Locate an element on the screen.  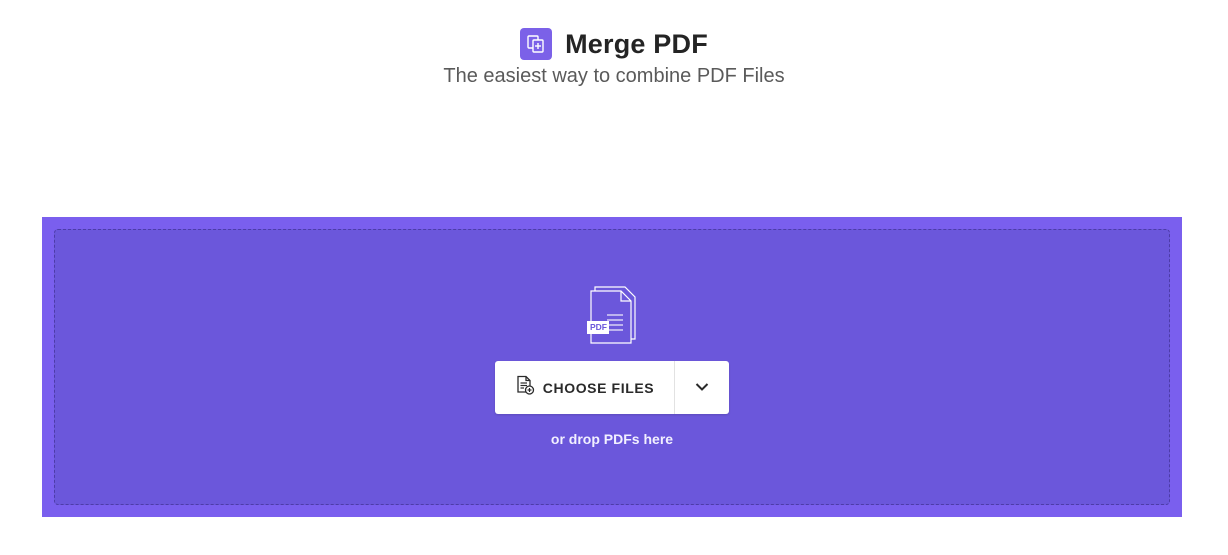
file-add-icon is located at coordinates (525, 387).